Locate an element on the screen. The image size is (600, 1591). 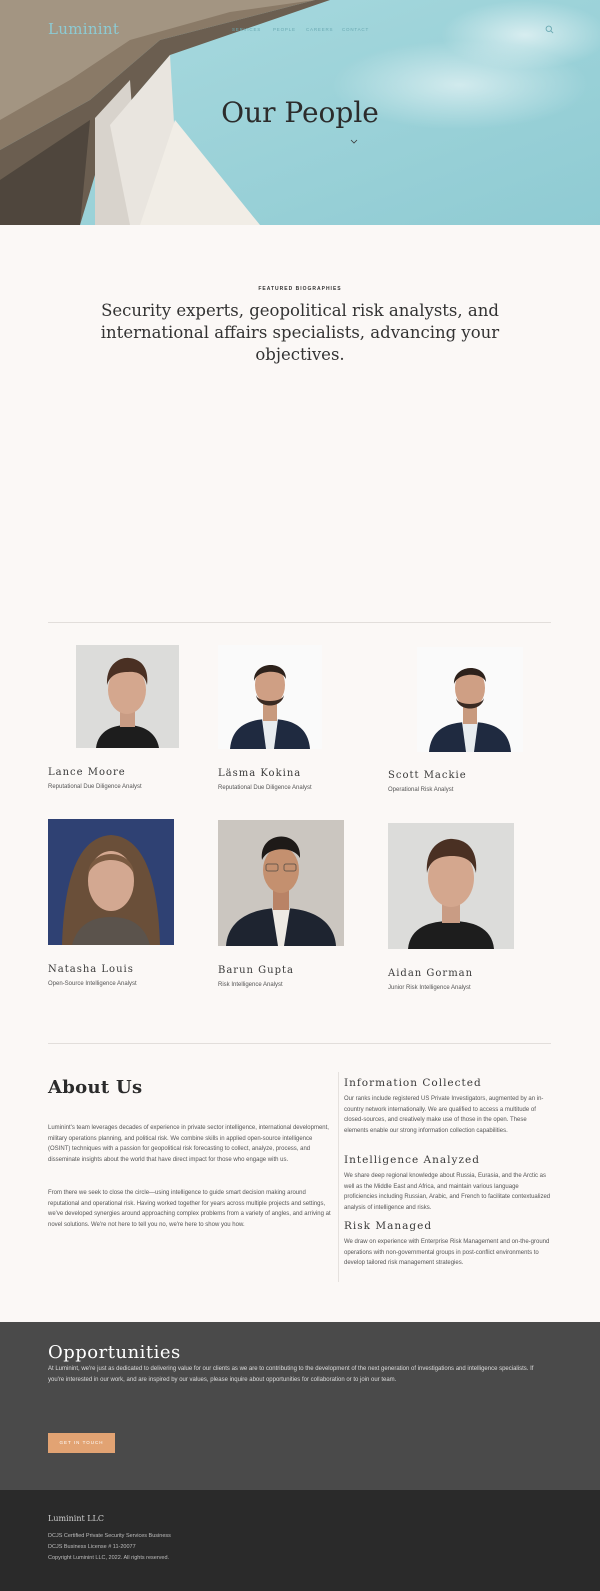
person-role: Risk Intelligence Analyst is located at coordinates (250, 985).